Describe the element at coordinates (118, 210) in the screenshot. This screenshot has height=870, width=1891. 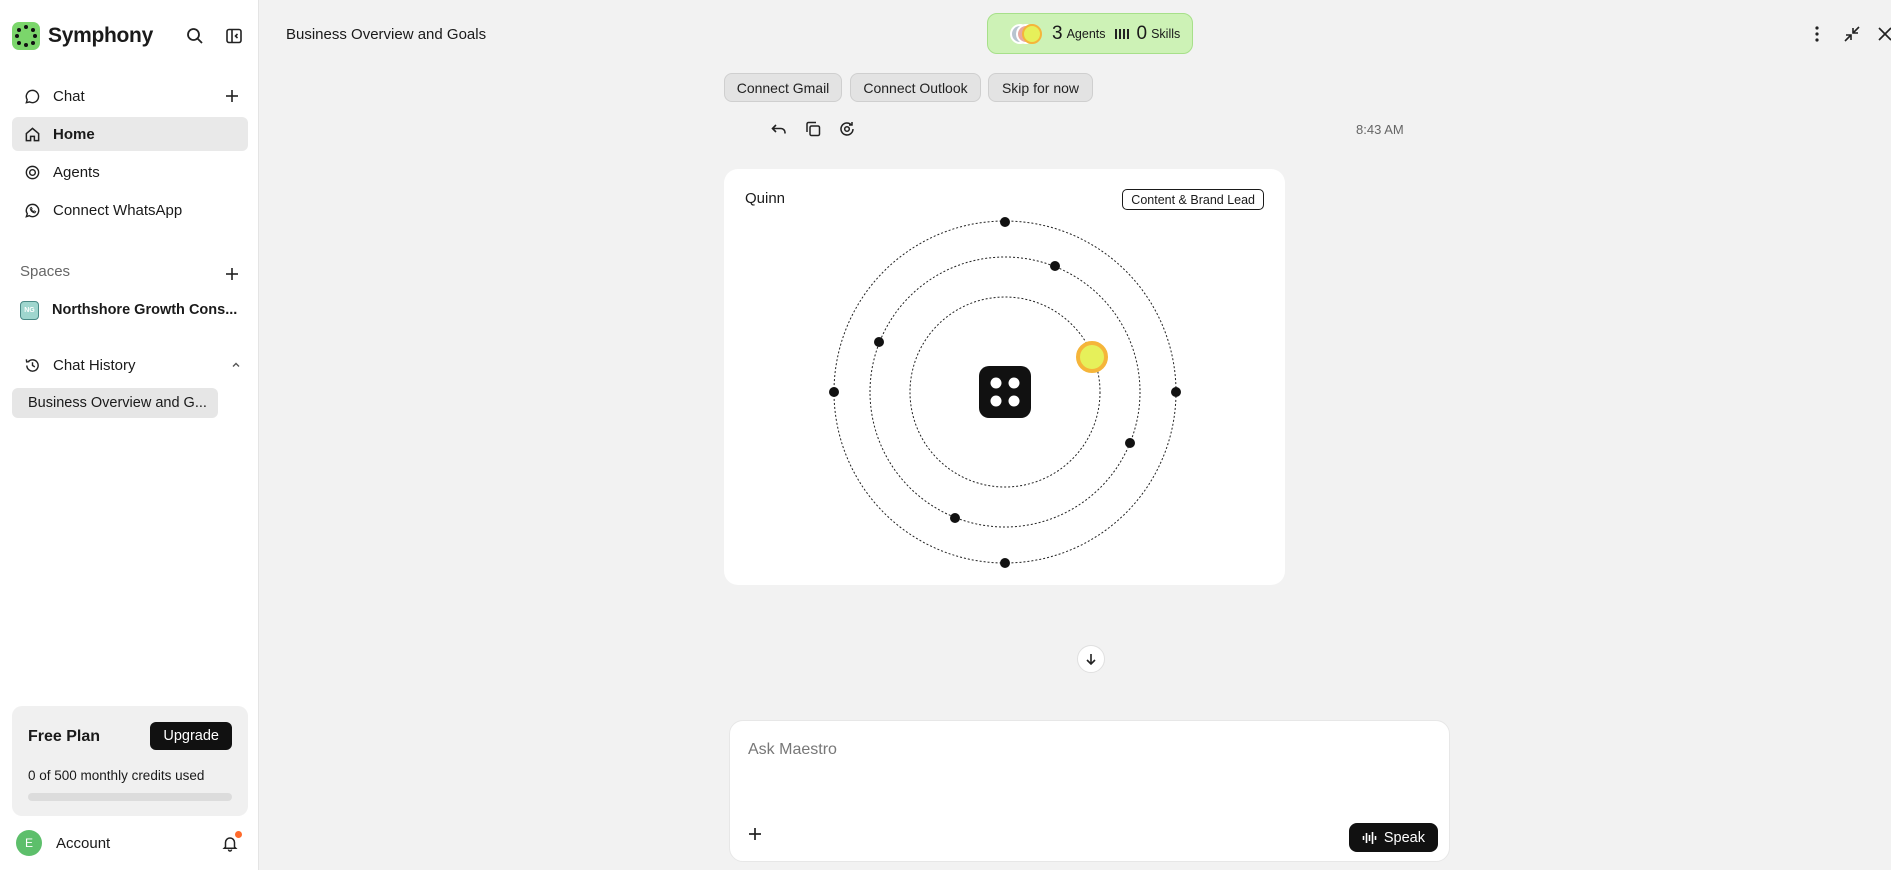
I see `nav-label: Connect WhatsApp` at that location.